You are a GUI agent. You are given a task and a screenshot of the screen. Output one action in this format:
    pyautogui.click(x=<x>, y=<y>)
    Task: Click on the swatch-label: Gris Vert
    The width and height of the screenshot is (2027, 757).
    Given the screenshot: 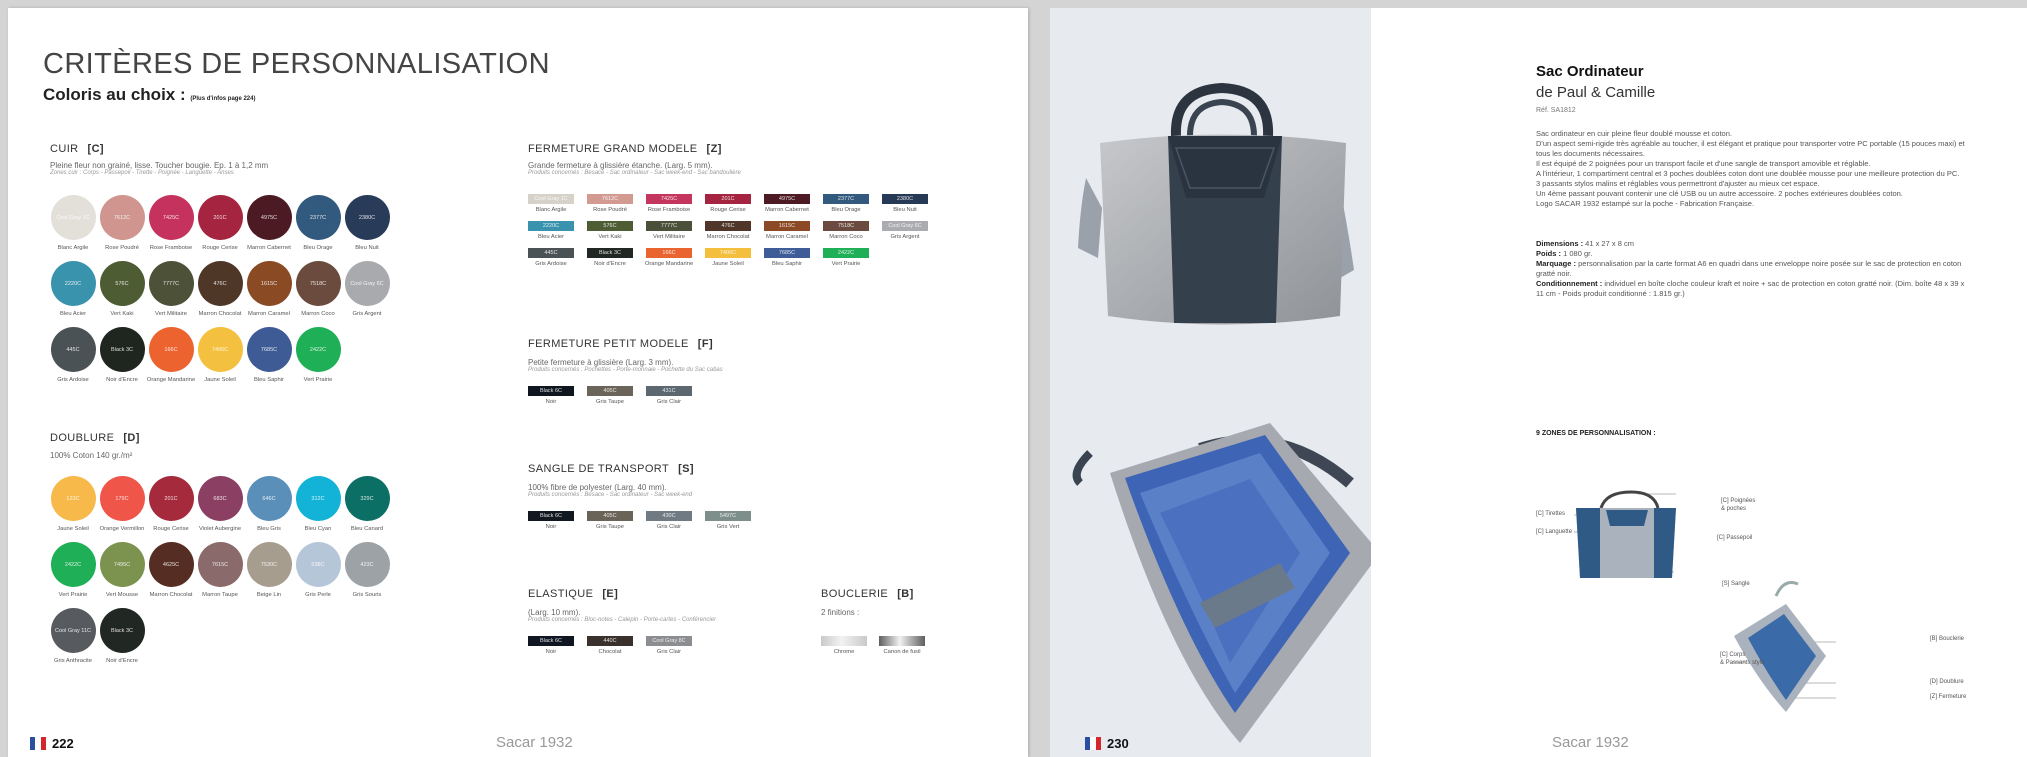 What is the action you would take?
    pyautogui.click(x=728, y=527)
    